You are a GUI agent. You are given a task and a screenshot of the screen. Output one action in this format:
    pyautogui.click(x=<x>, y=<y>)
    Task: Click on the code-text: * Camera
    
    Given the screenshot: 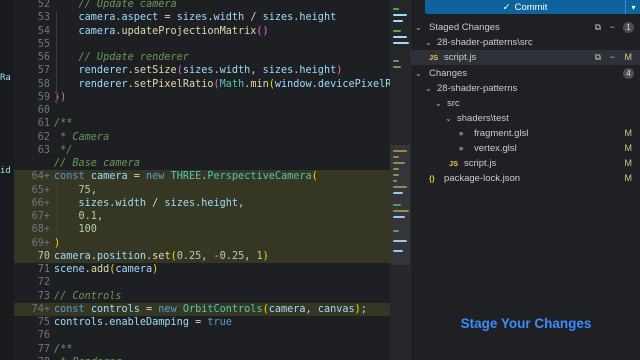 What is the action you would take?
    pyautogui.click(x=82, y=137)
    